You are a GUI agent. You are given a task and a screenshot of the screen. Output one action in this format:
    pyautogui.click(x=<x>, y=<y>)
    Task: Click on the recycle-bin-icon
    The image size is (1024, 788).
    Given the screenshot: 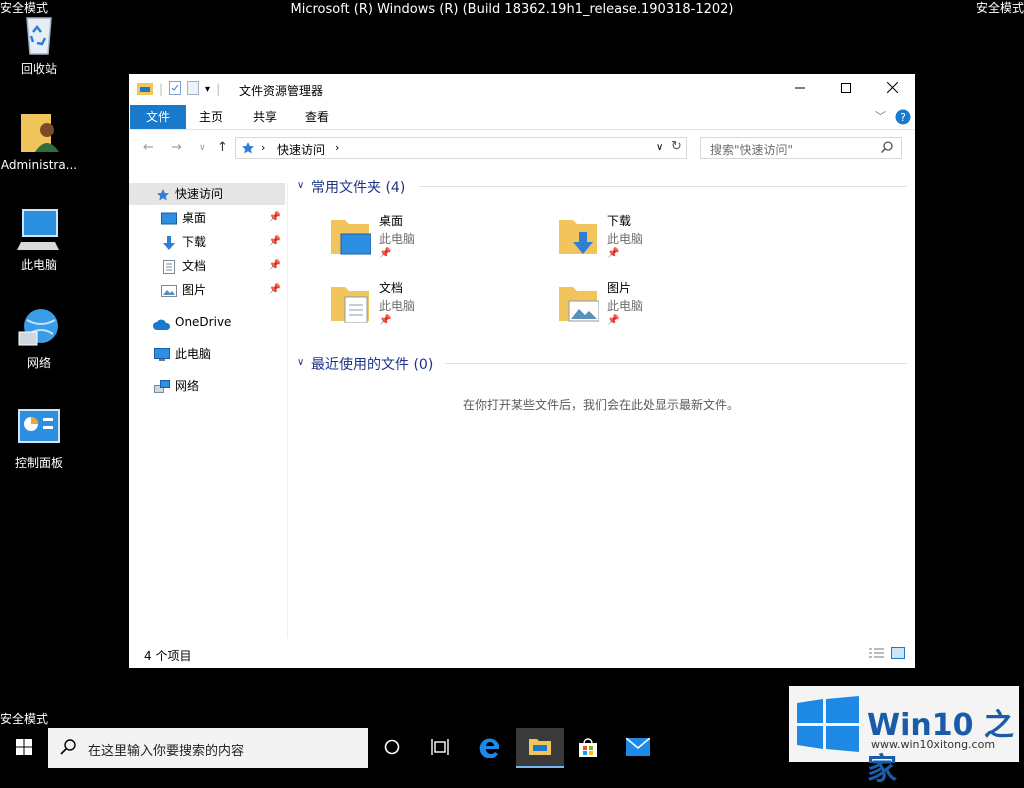 What is the action you would take?
    pyautogui.click(x=39, y=34)
    